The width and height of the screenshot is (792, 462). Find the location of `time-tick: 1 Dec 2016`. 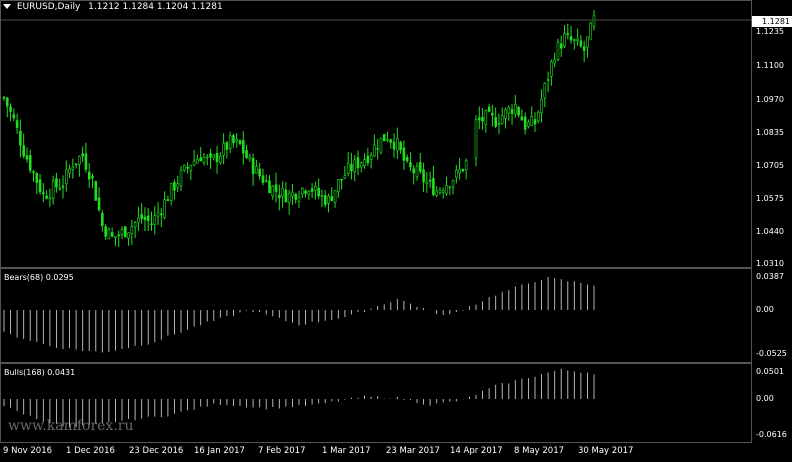

time-tick: 1 Dec 2016 is located at coordinates (90, 451).